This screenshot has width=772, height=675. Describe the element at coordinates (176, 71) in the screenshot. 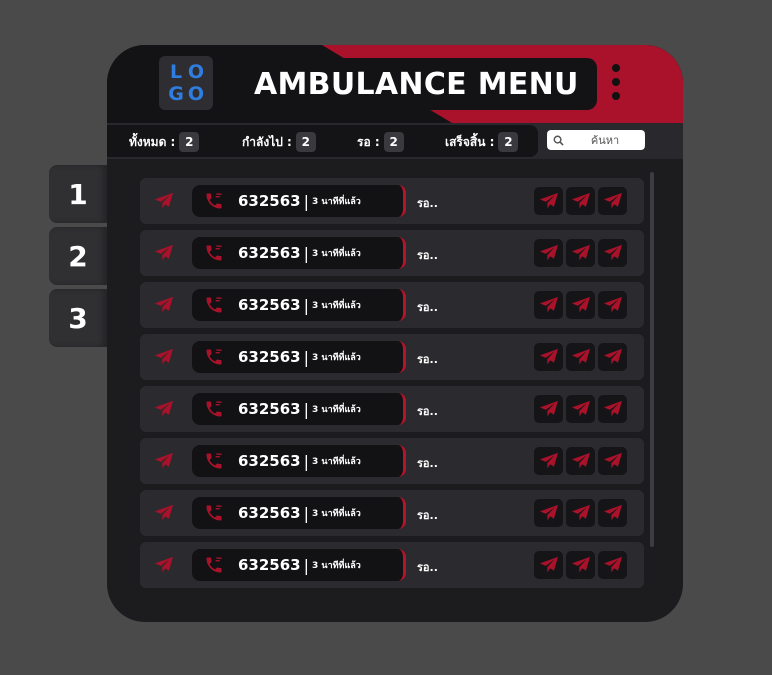

I see `logo-letter-l: L` at that location.